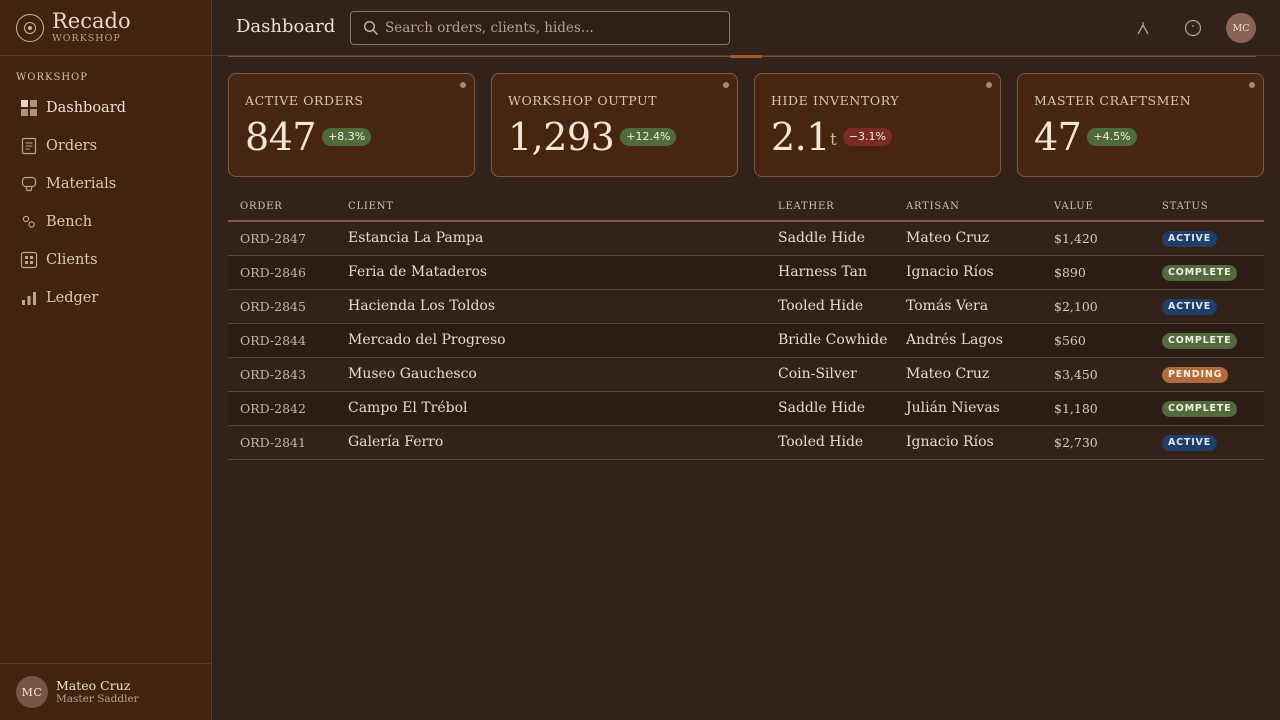 The width and height of the screenshot is (1280, 720). Describe the element at coordinates (550, 28) in the screenshot. I see `search-input` at that location.